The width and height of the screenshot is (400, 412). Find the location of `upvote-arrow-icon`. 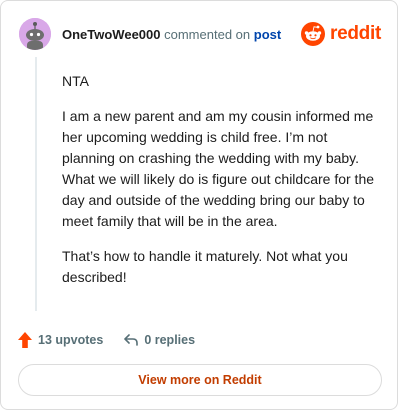

upvote-arrow-icon is located at coordinates (25, 340).